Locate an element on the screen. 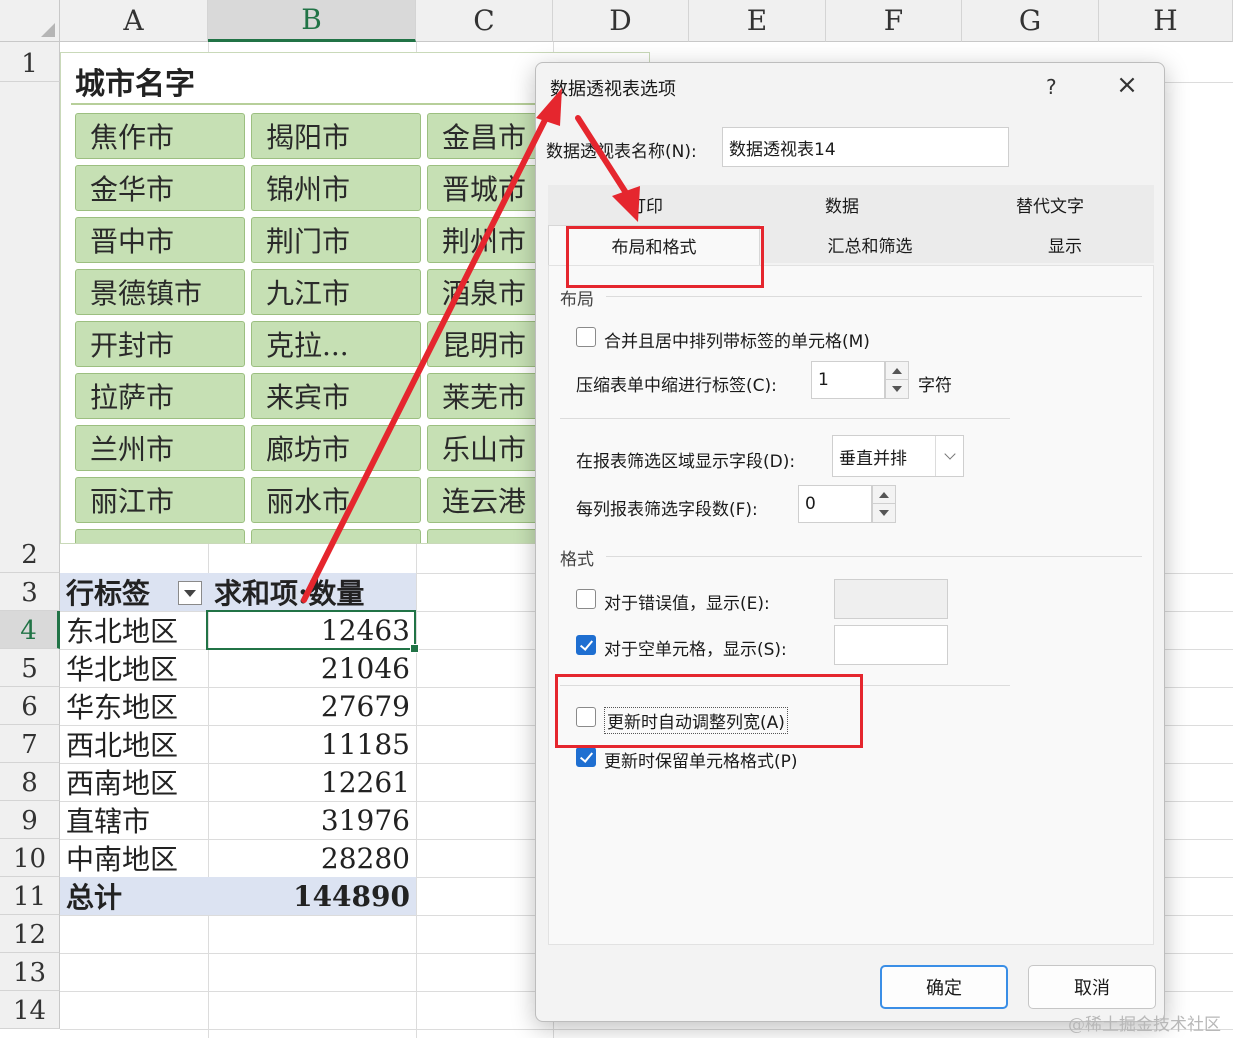 This screenshot has height=1038, width=1233. slicer-item: 兰州市 is located at coordinates (160, 448).